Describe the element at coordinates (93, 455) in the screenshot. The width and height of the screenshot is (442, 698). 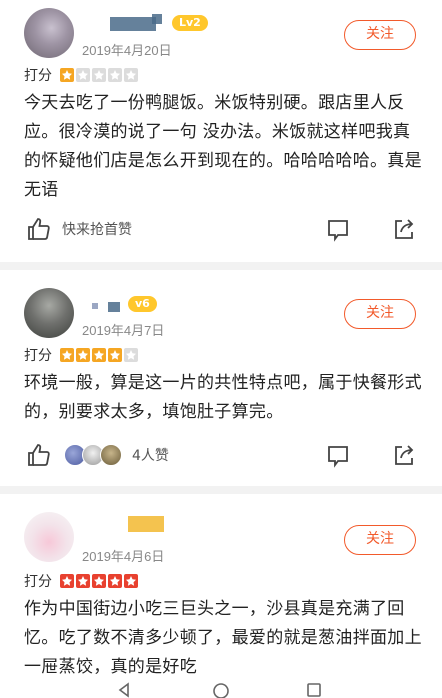
I see `liker-avatars` at that location.